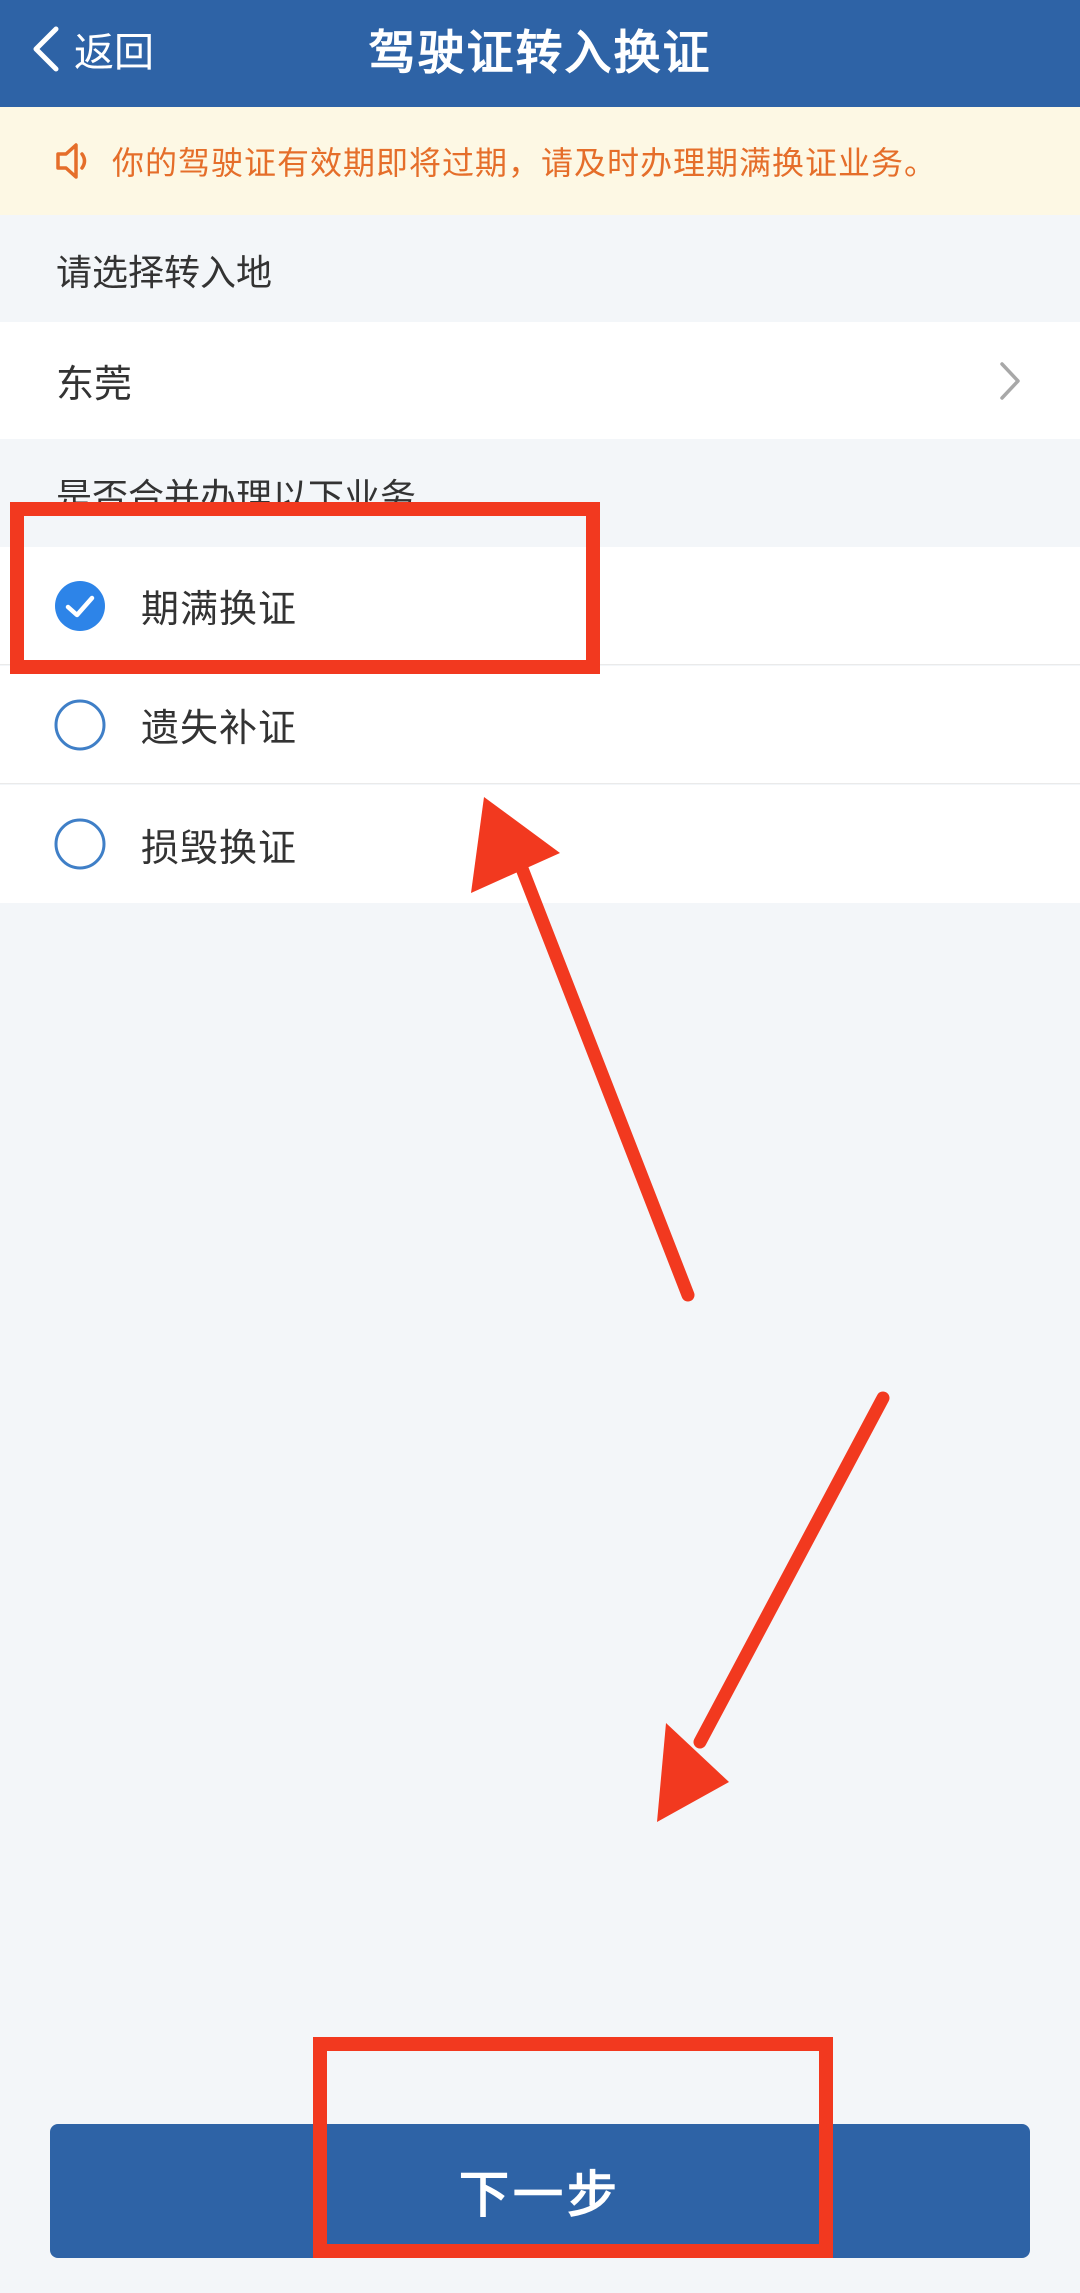  I want to click on page-title: 驾驶证转入换证, so click(540, 53).